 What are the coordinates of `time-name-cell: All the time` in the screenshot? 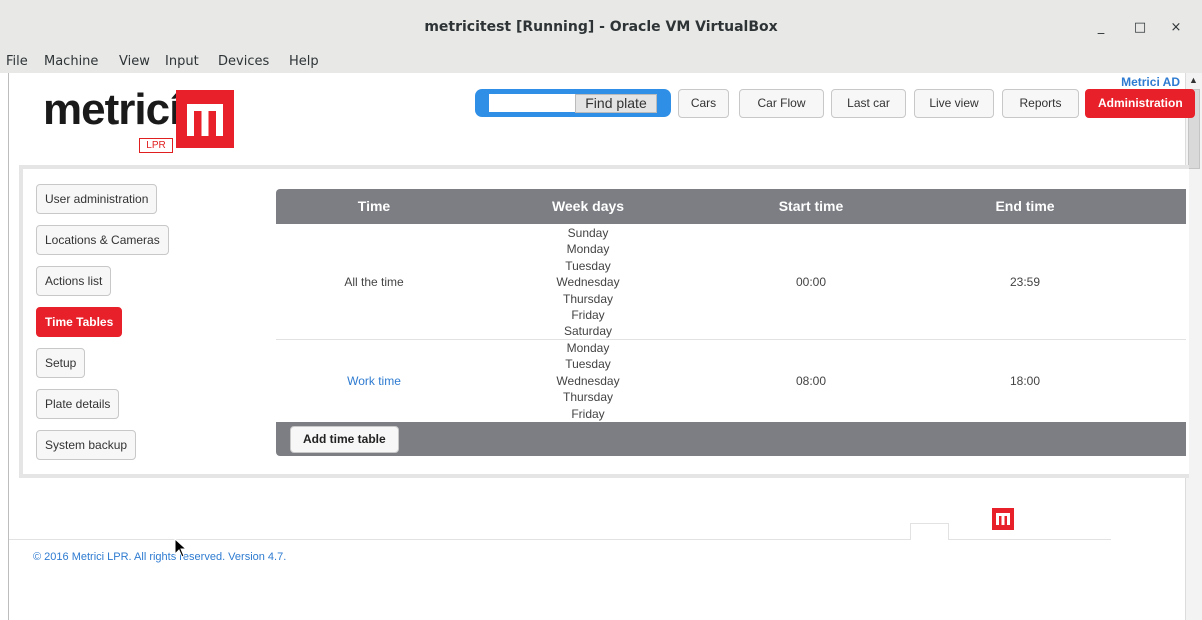 It's located at (374, 282).